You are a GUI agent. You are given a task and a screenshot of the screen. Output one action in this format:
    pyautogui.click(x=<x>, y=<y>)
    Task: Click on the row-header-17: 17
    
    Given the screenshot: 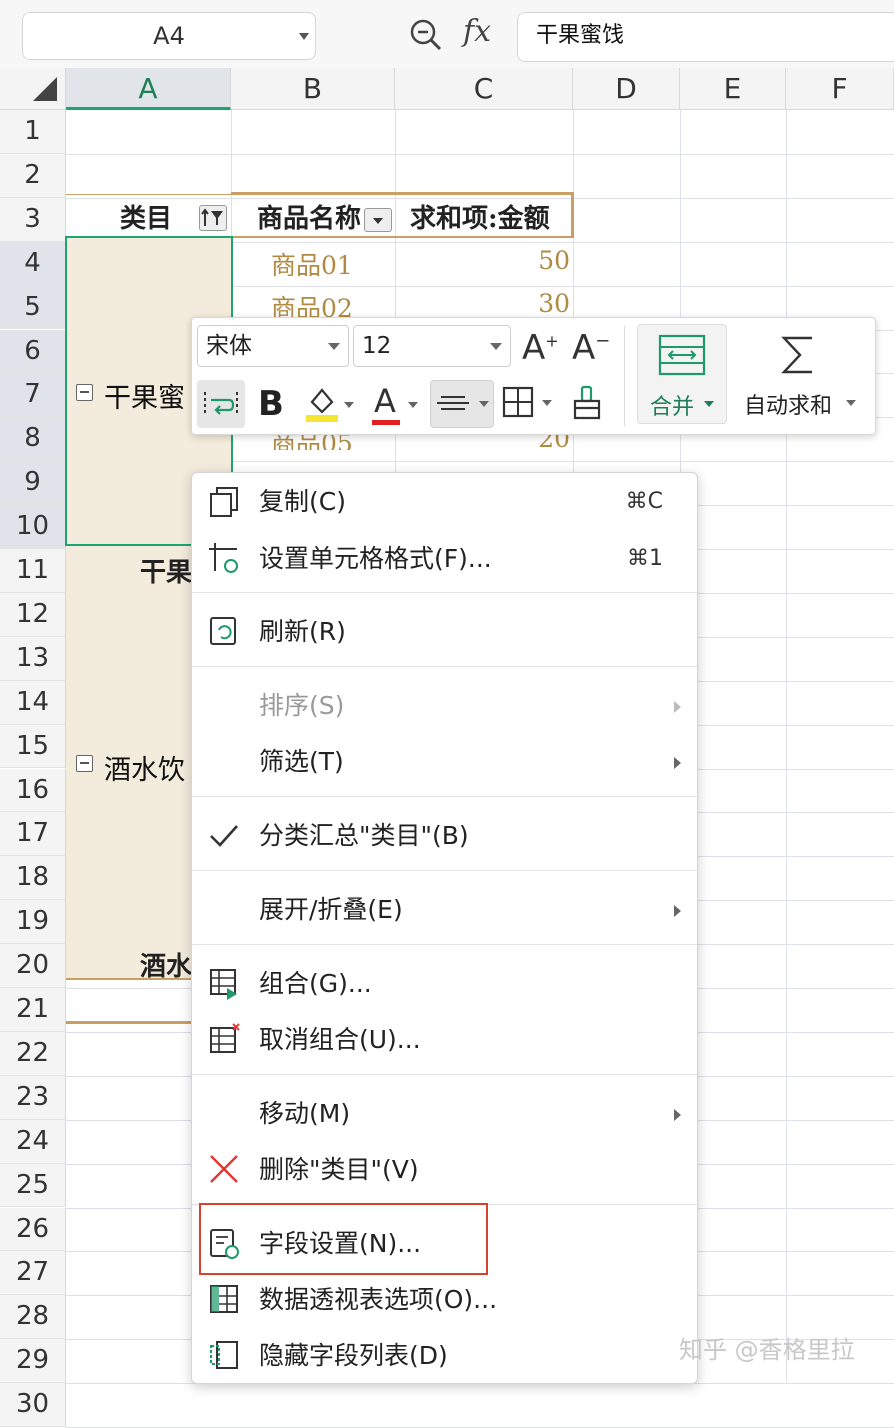 What is the action you would take?
    pyautogui.click(x=33, y=834)
    